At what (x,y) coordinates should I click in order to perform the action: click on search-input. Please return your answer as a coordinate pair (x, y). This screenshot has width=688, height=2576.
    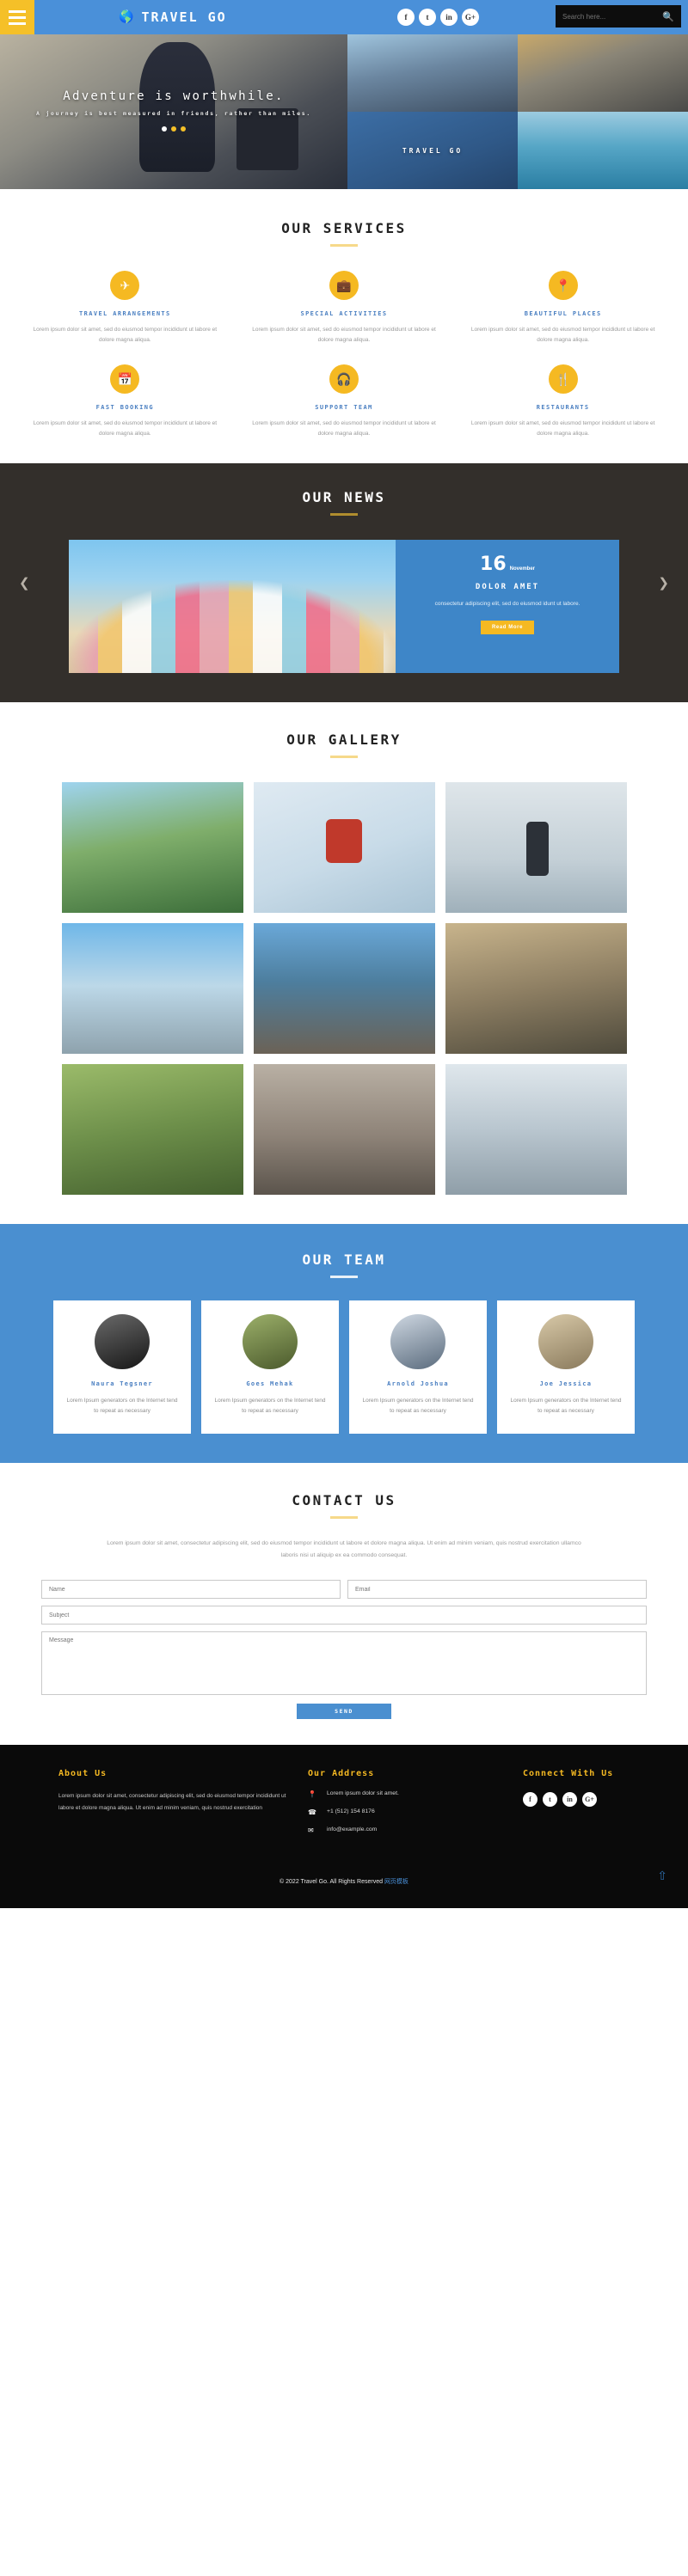
    Looking at the image, I should click on (612, 16).